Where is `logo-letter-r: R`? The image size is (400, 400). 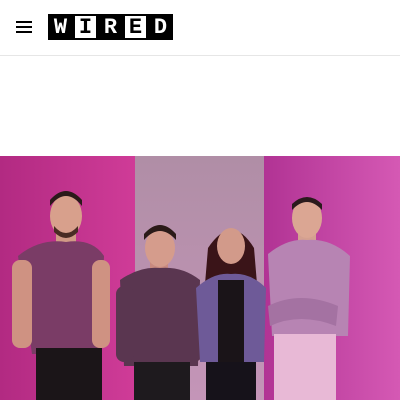
logo-letter-r: R is located at coordinates (110, 27).